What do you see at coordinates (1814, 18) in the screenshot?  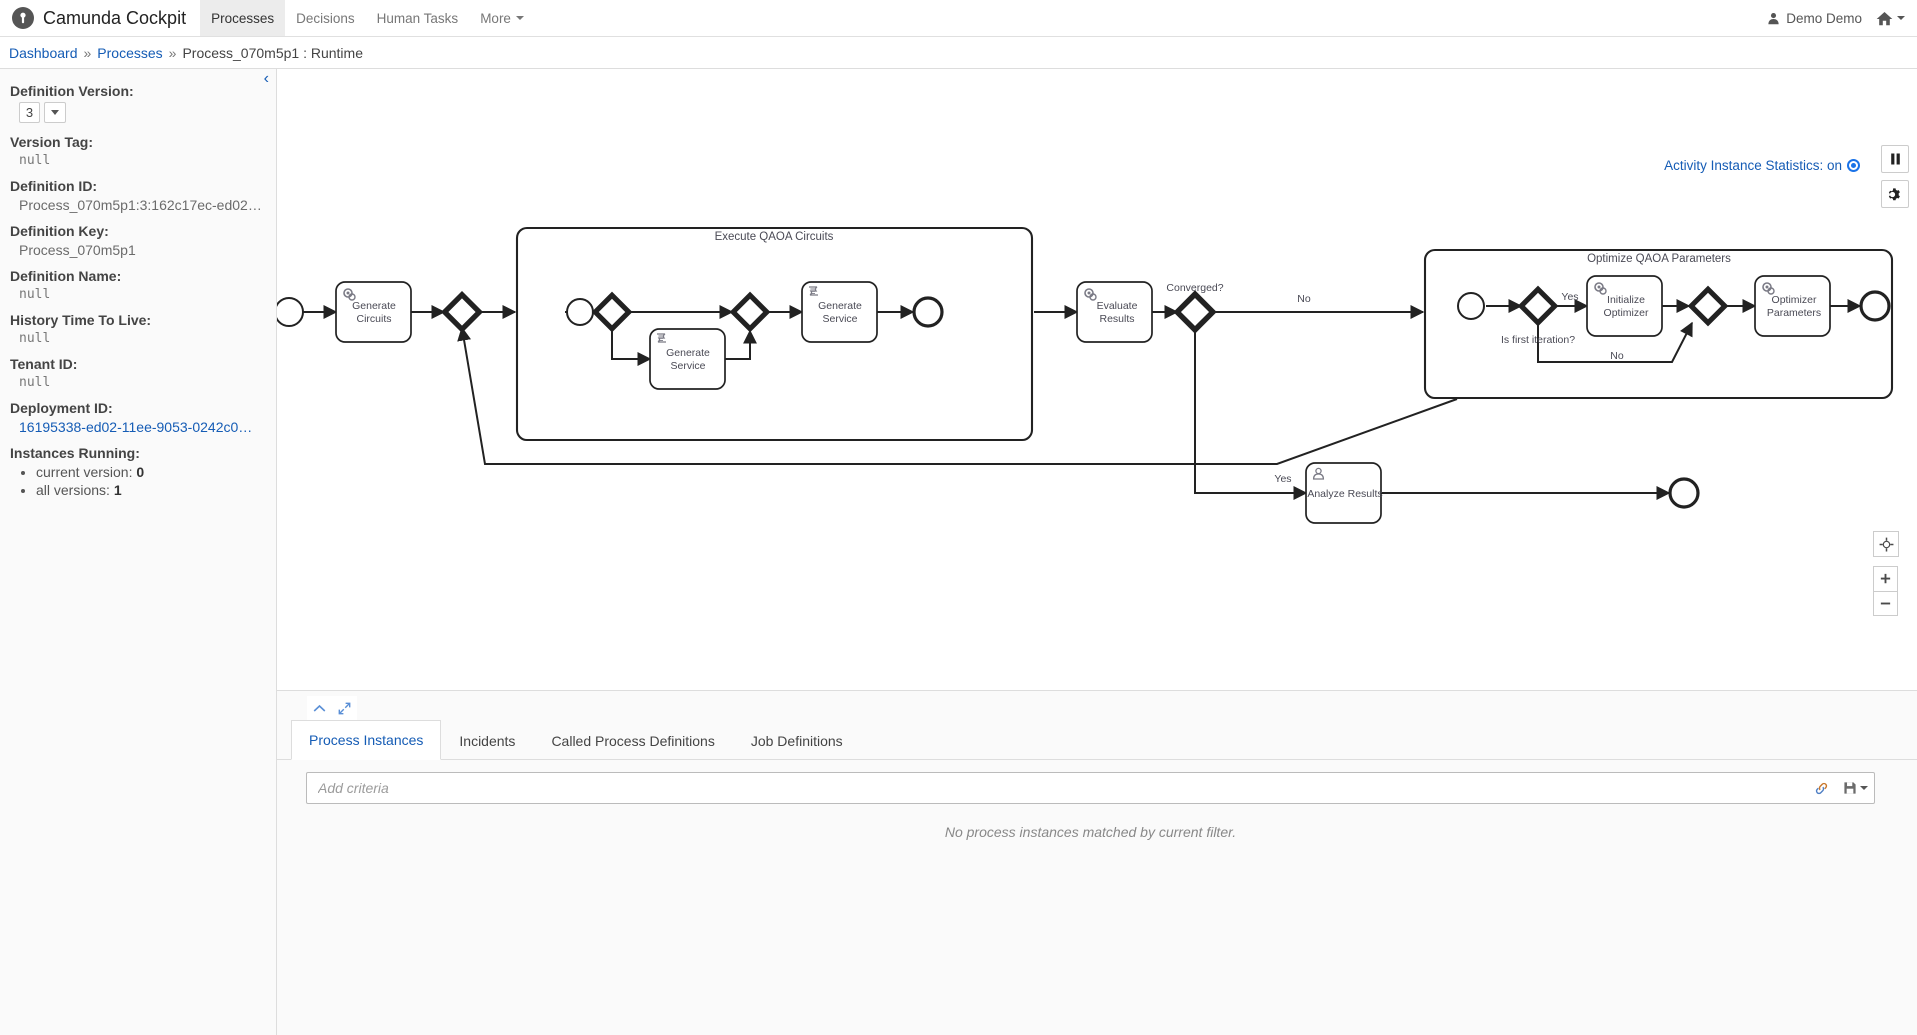 I see `user-menu: Demo Demo` at bounding box center [1814, 18].